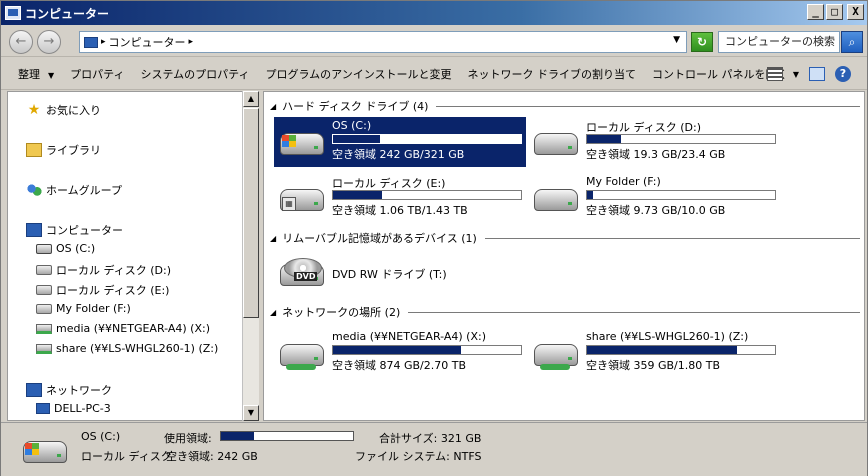 The image size is (868, 476). What do you see at coordinates (434, 13) in the screenshot?
I see `title-bar: コンピューター _ □ X` at bounding box center [434, 13].